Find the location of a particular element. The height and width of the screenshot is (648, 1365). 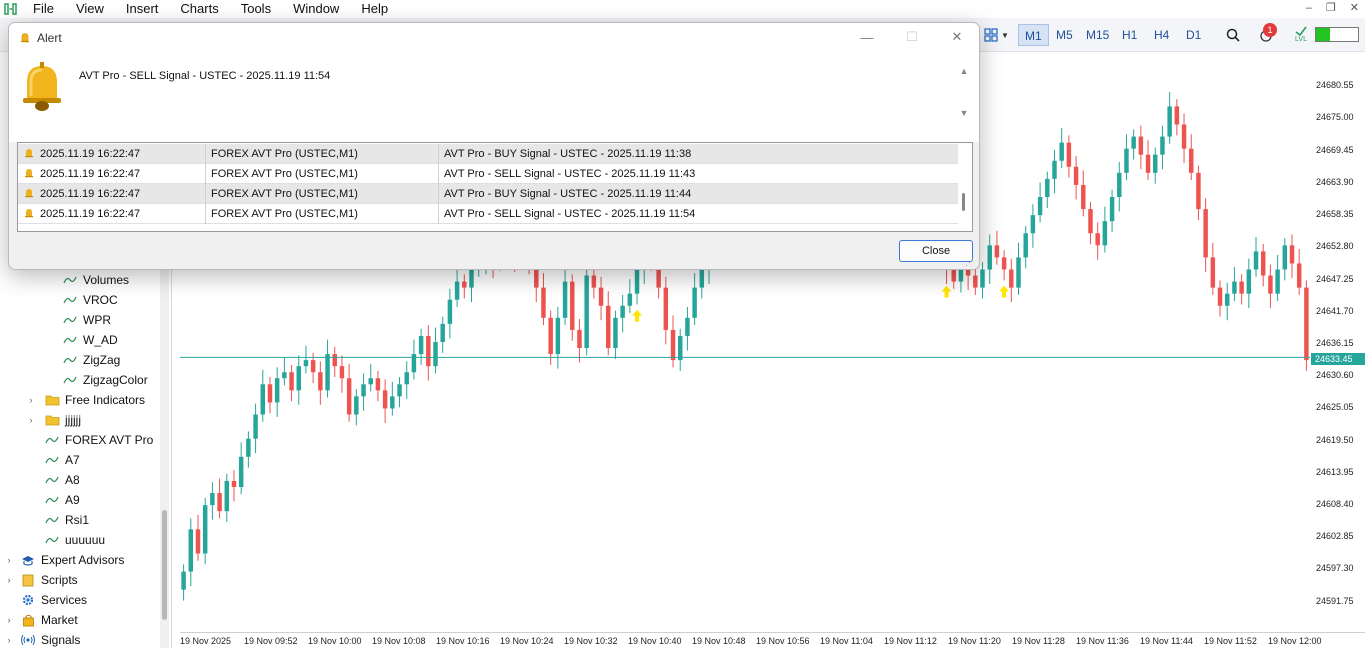

price-label: 24630.60 is located at coordinates (1335, 375).